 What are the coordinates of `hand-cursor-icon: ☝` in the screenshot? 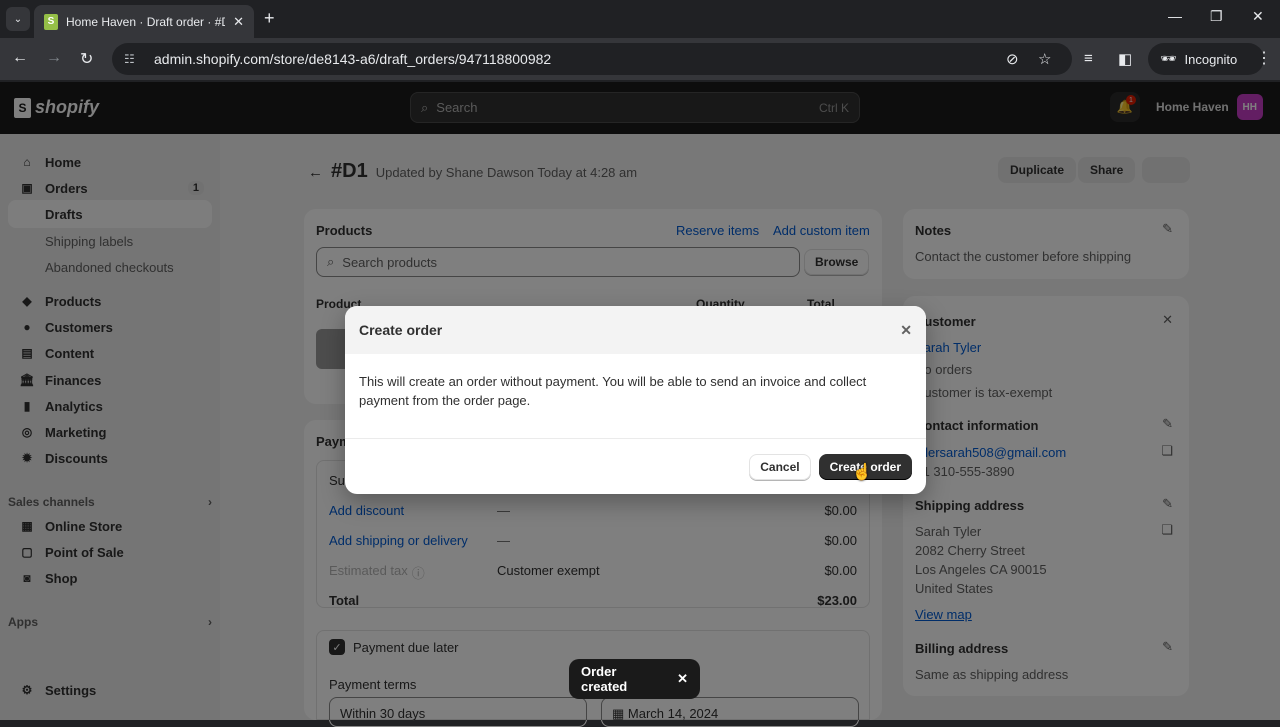 It's located at (862, 472).